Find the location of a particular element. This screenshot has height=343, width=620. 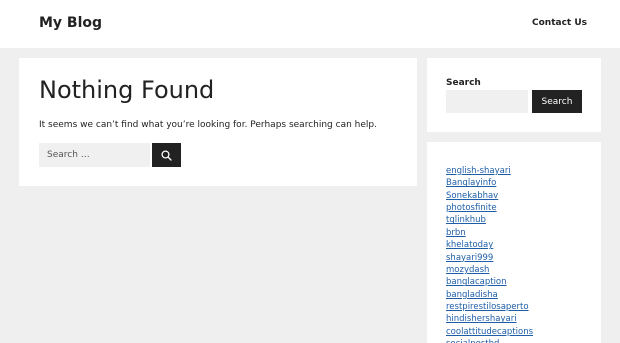

list-item: banglacaption is located at coordinates (489, 280).